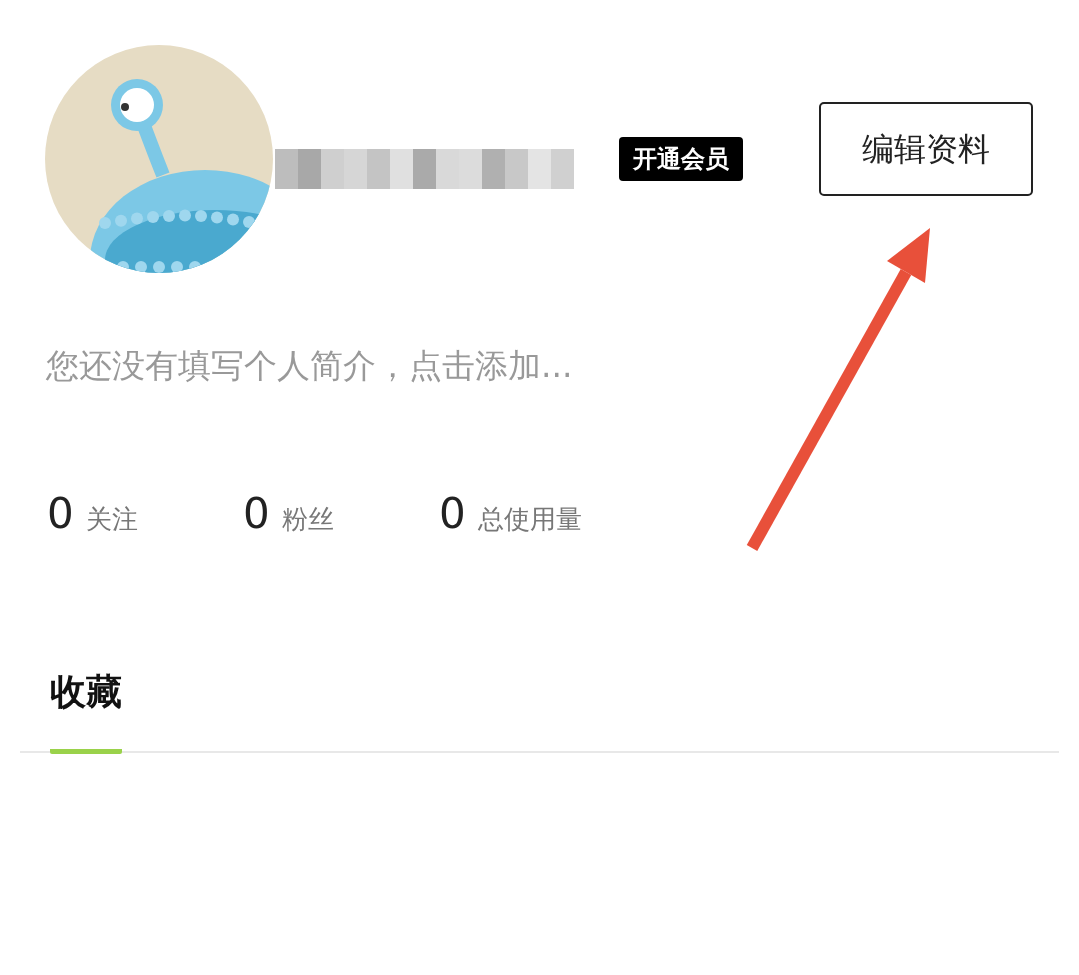 This screenshot has height=975, width=1079. Describe the element at coordinates (111, 519) in the screenshot. I see `stat-label: 关注` at that location.